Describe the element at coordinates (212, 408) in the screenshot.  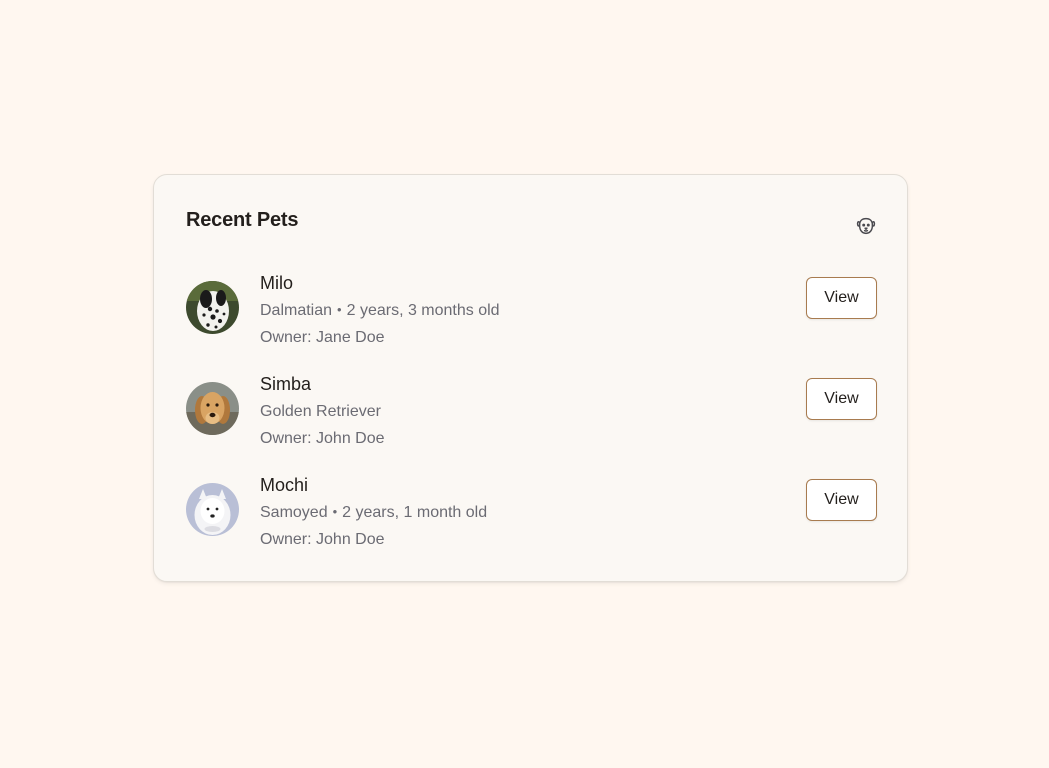
I see `pet-avatar-simba` at that location.